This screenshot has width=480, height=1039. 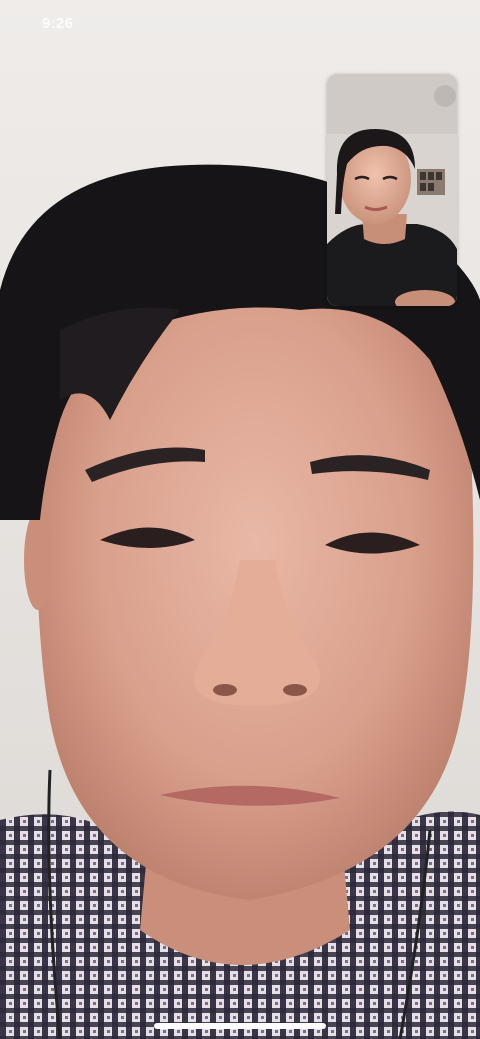 What do you see at coordinates (240, 1026) in the screenshot?
I see `home-indicator` at bounding box center [240, 1026].